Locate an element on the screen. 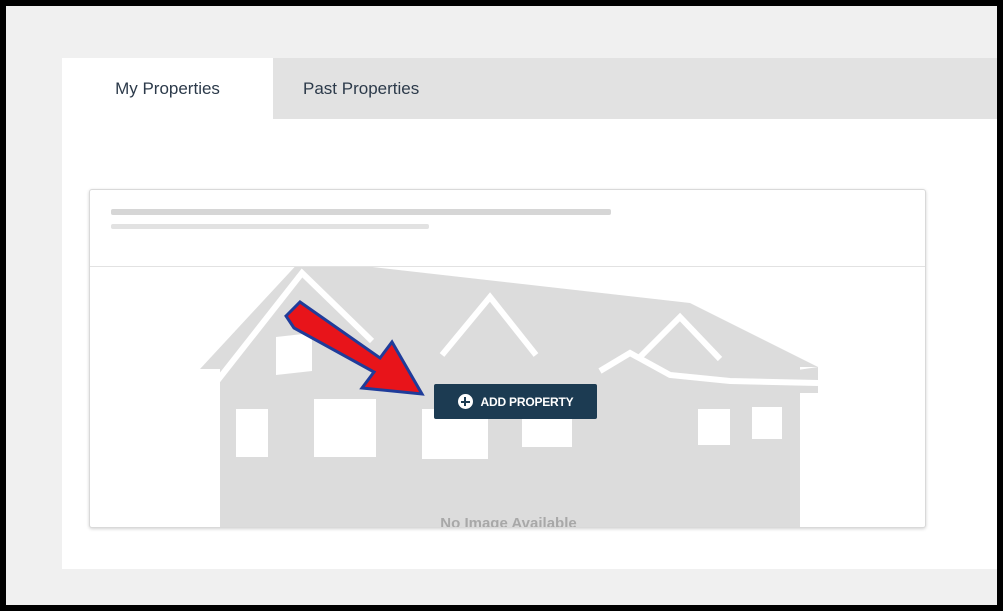 This screenshot has height=611, width=1003. skeleton-subtitle-line is located at coordinates (270, 226).